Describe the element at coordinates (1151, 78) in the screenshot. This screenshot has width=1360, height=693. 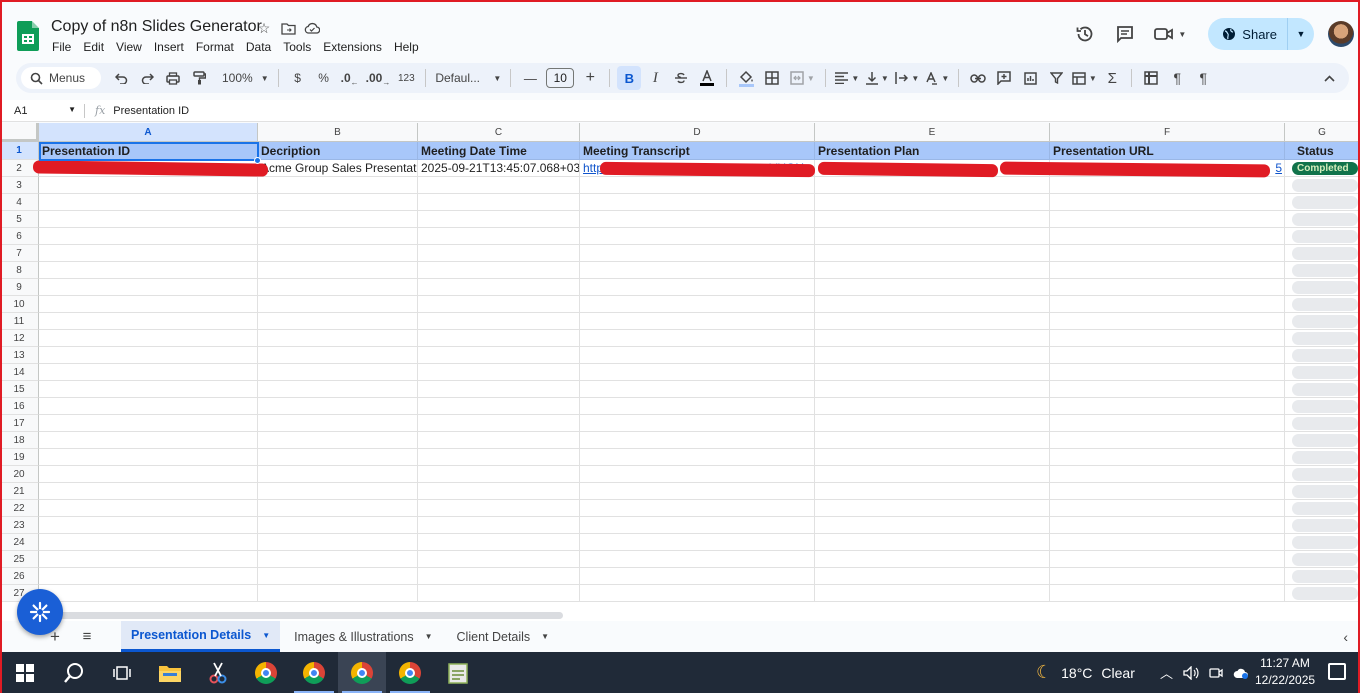
I see `freeze-icon` at that location.